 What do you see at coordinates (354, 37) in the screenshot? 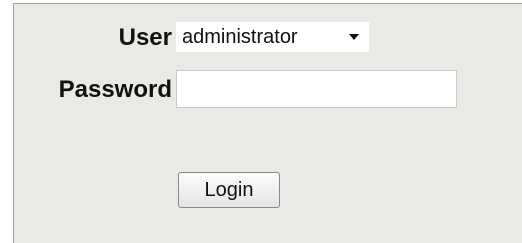
I see `chevron-down-icon` at bounding box center [354, 37].